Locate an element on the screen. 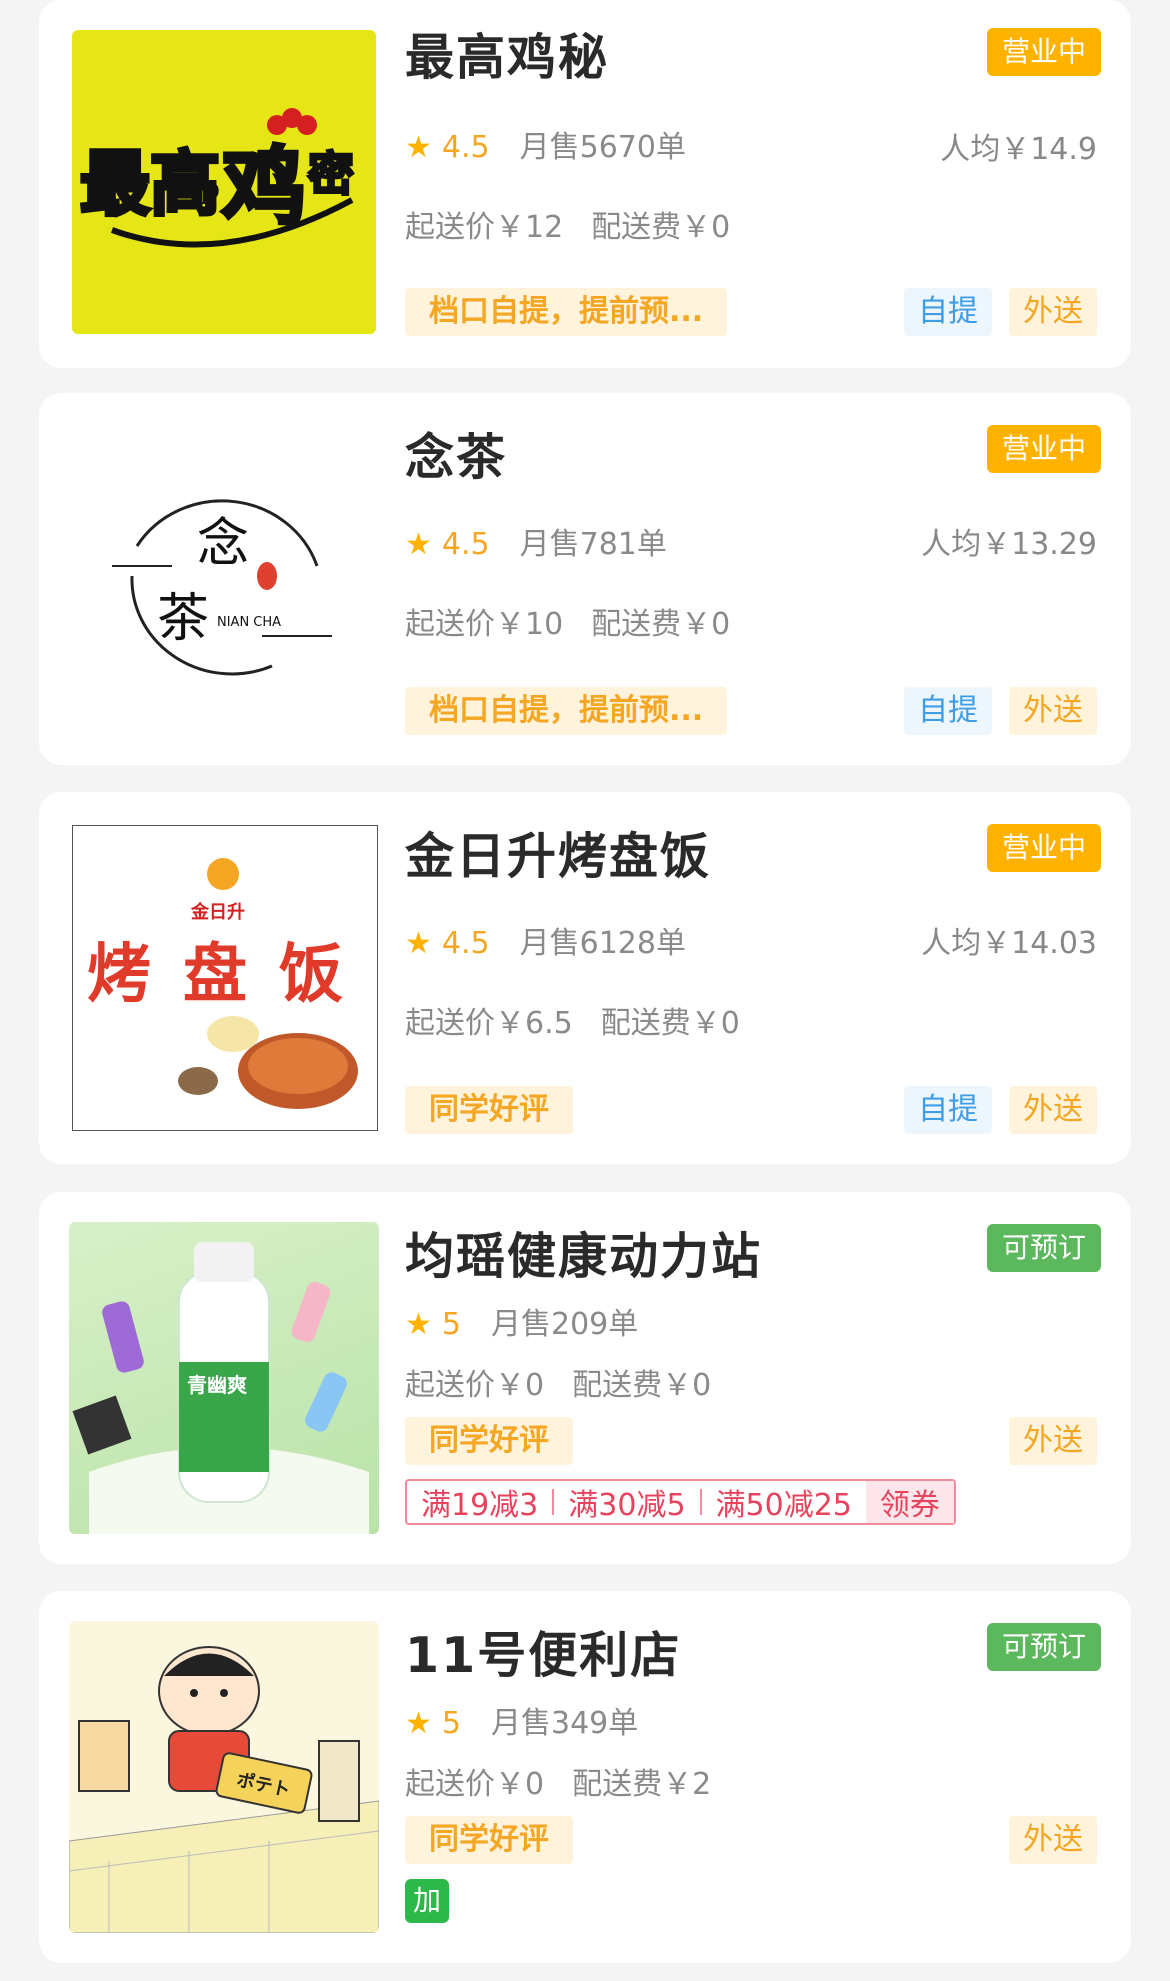  store-name: 11号便利店 is located at coordinates (543, 1655).